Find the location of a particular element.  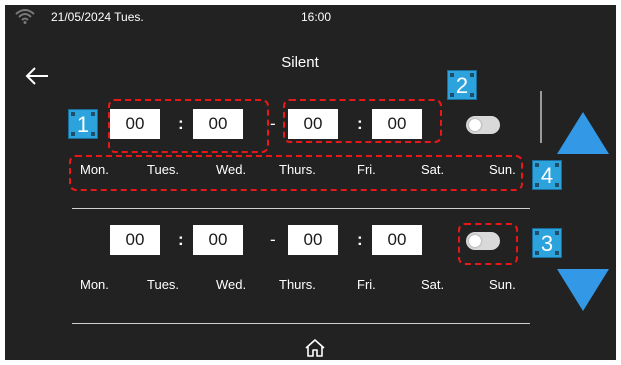

callout-number: 1 is located at coordinates (83, 124).